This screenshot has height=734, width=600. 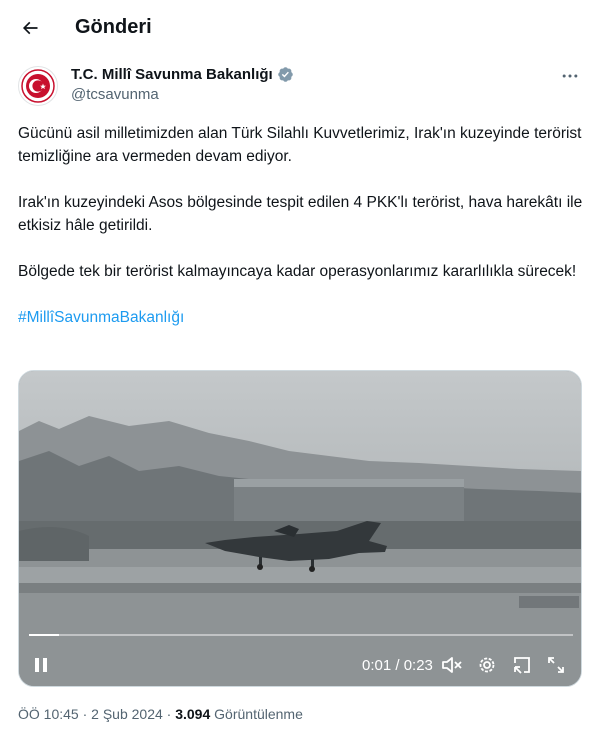 I want to click on view-label: Görüntülenme, so click(x=258, y=714).